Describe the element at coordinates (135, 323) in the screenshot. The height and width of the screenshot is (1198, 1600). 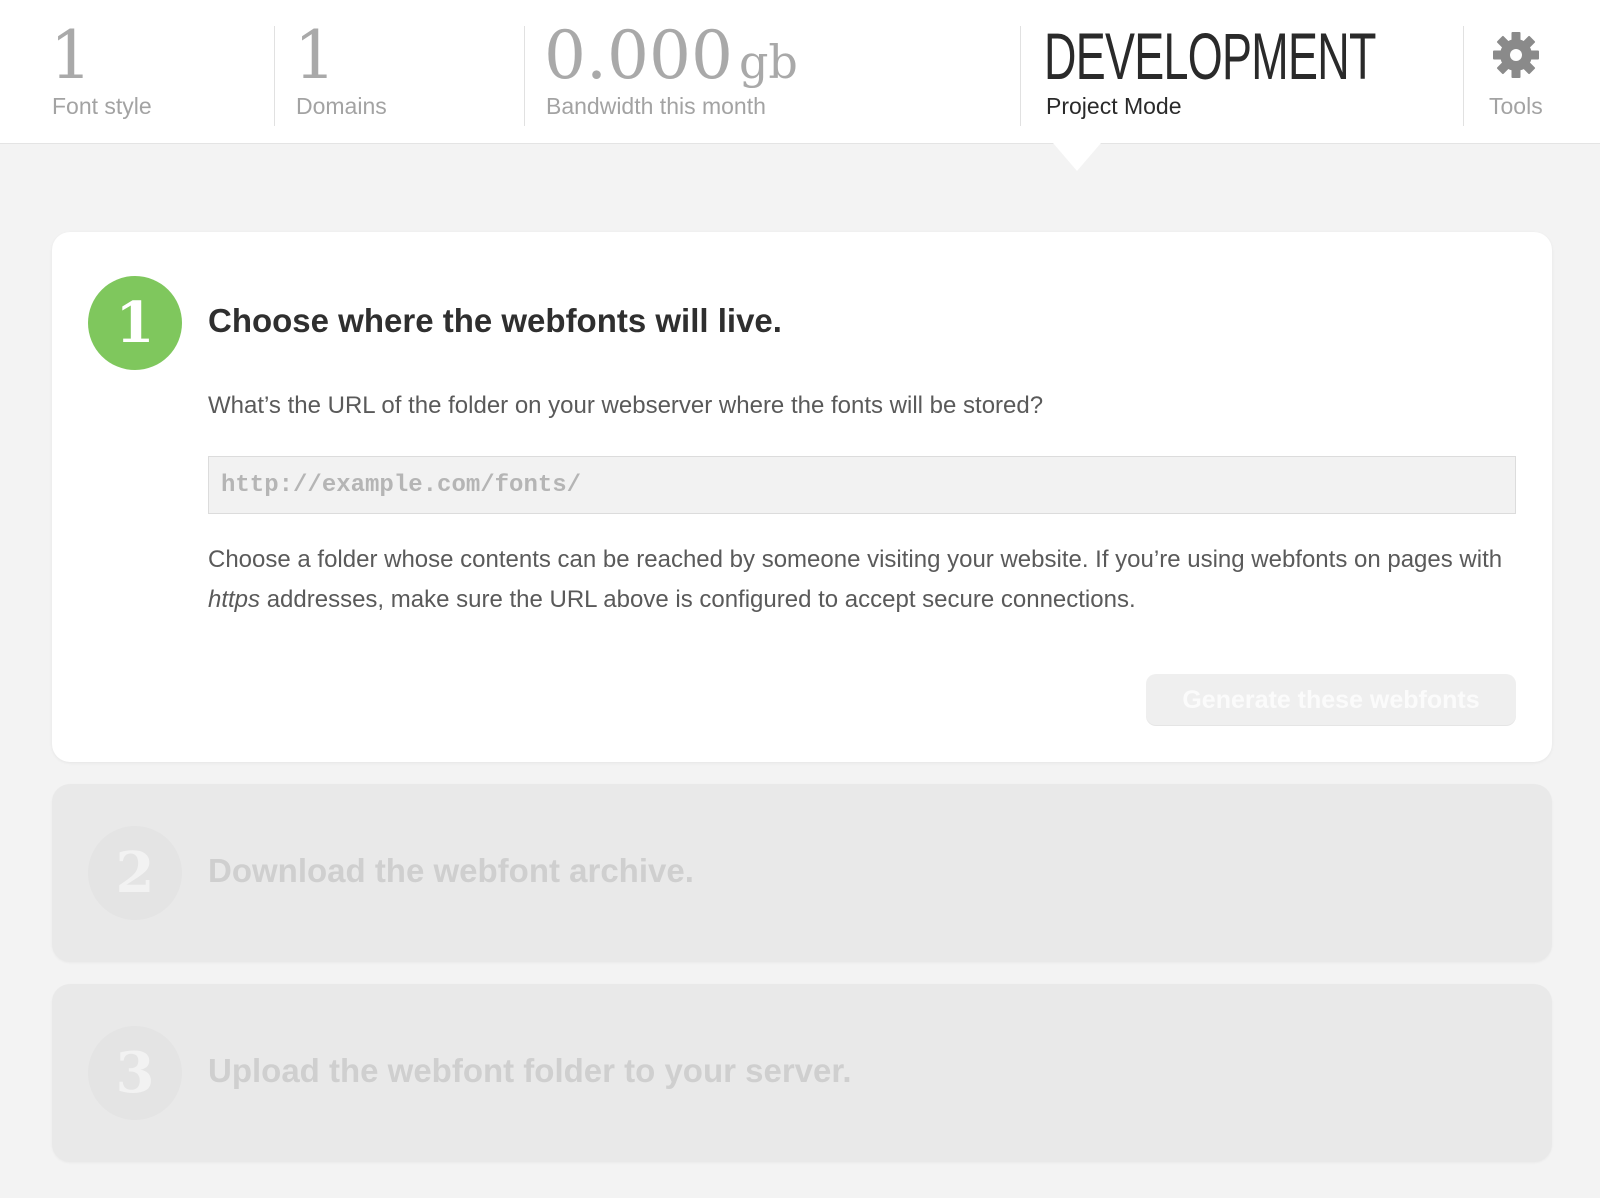
I see `step-1-number: 1` at that location.